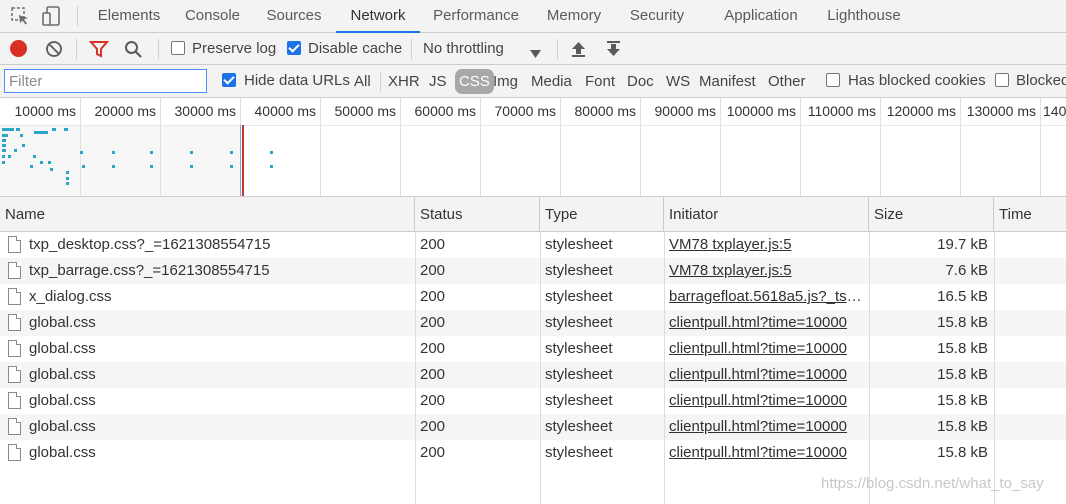 Image resolution: width=1066 pixels, height=504 pixels. Describe the element at coordinates (474, 81) in the screenshot. I see `filter-type-css: CSS` at that location.